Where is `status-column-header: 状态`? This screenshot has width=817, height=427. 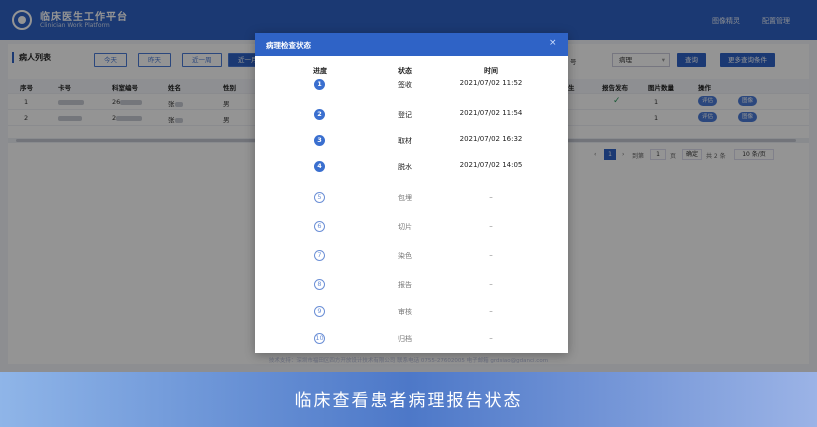
status-column-header: 状态 is located at coordinates (405, 71).